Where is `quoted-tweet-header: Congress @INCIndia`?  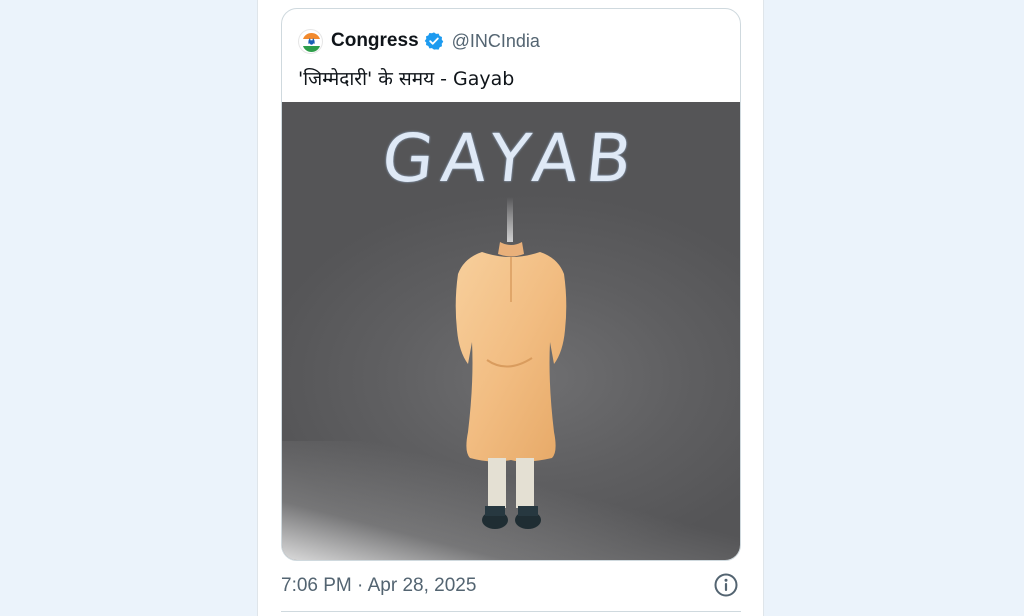
quoted-tweet-header: Congress @INCIndia is located at coordinates (419, 41).